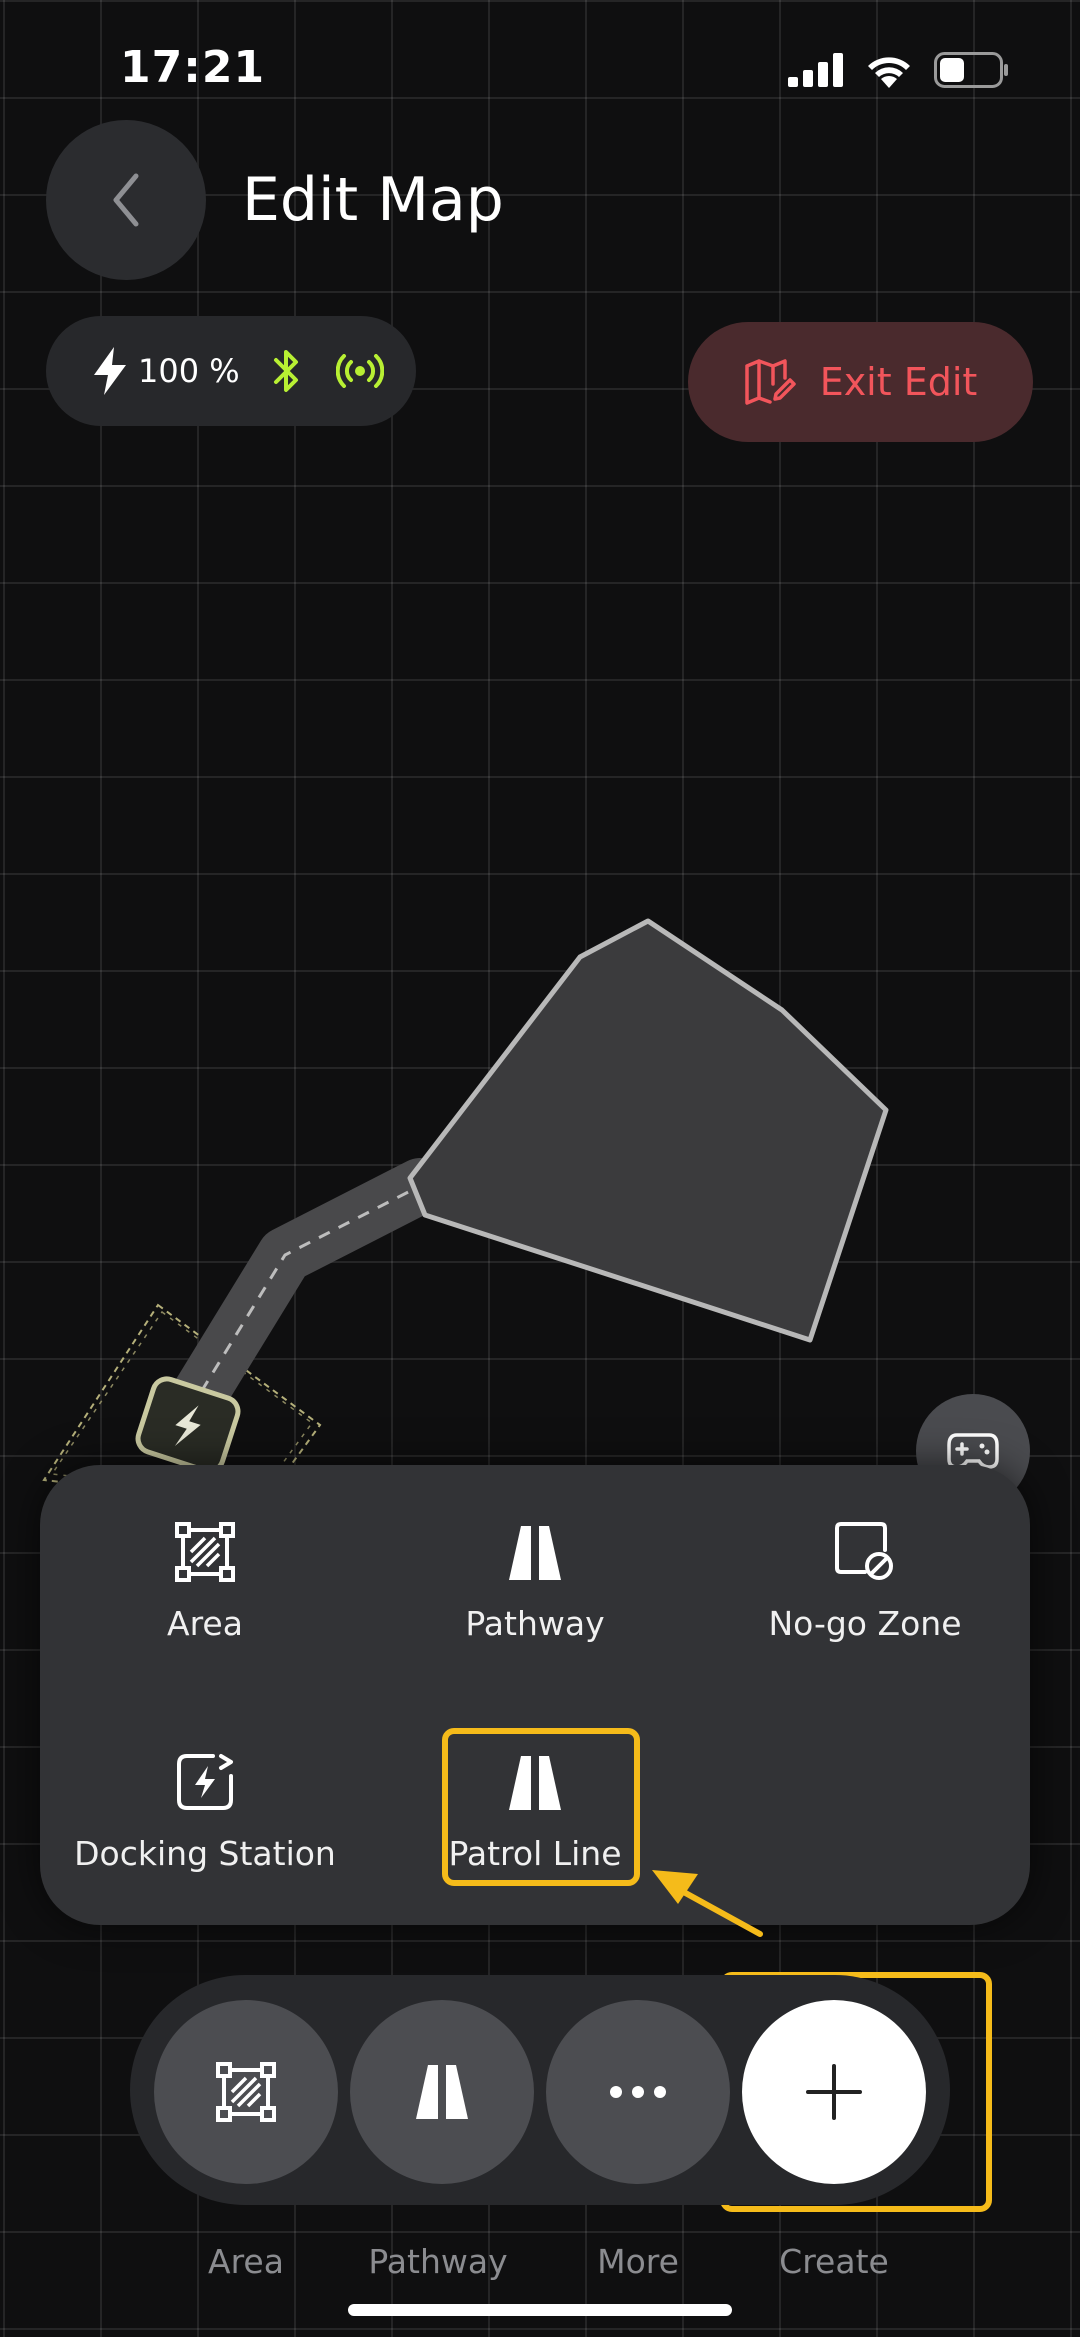  I want to click on menu-item-label: No-go Zone, so click(865, 1623).